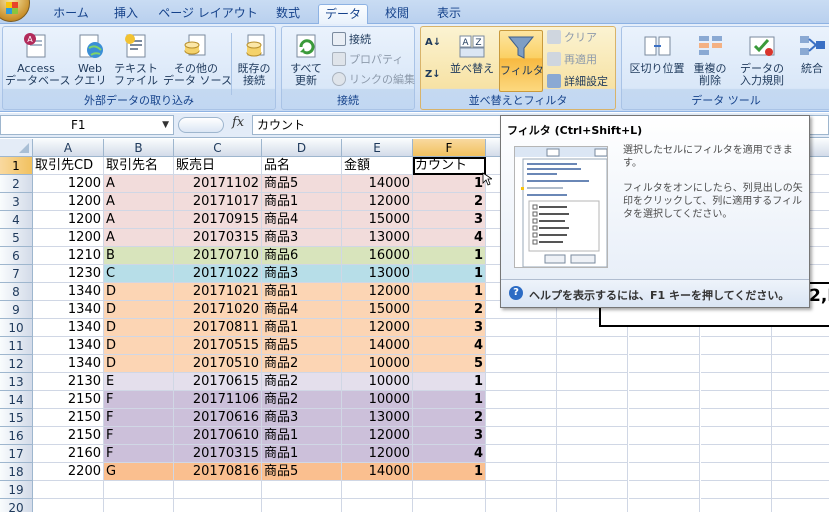 The image size is (829, 512). Describe the element at coordinates (218, 436) in the screenshot. I see `table-cell: 20170610` at that location.